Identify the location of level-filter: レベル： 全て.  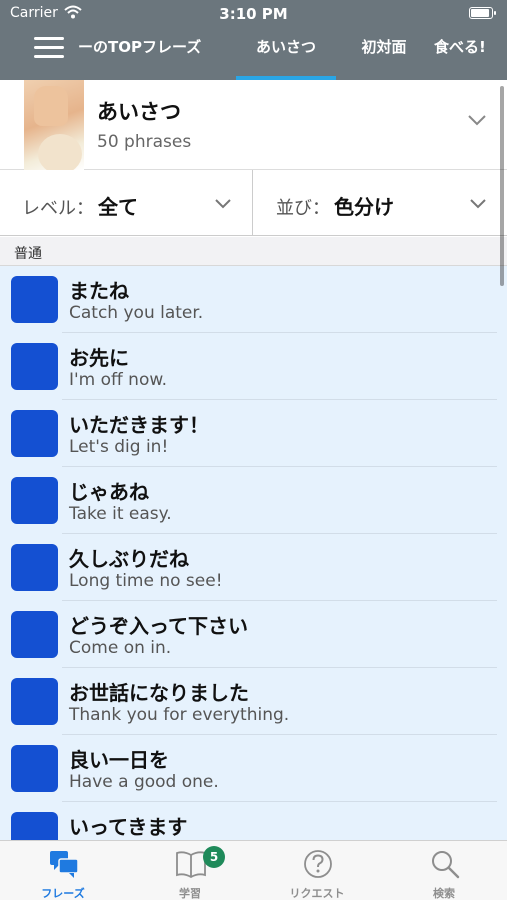
(126, 203).